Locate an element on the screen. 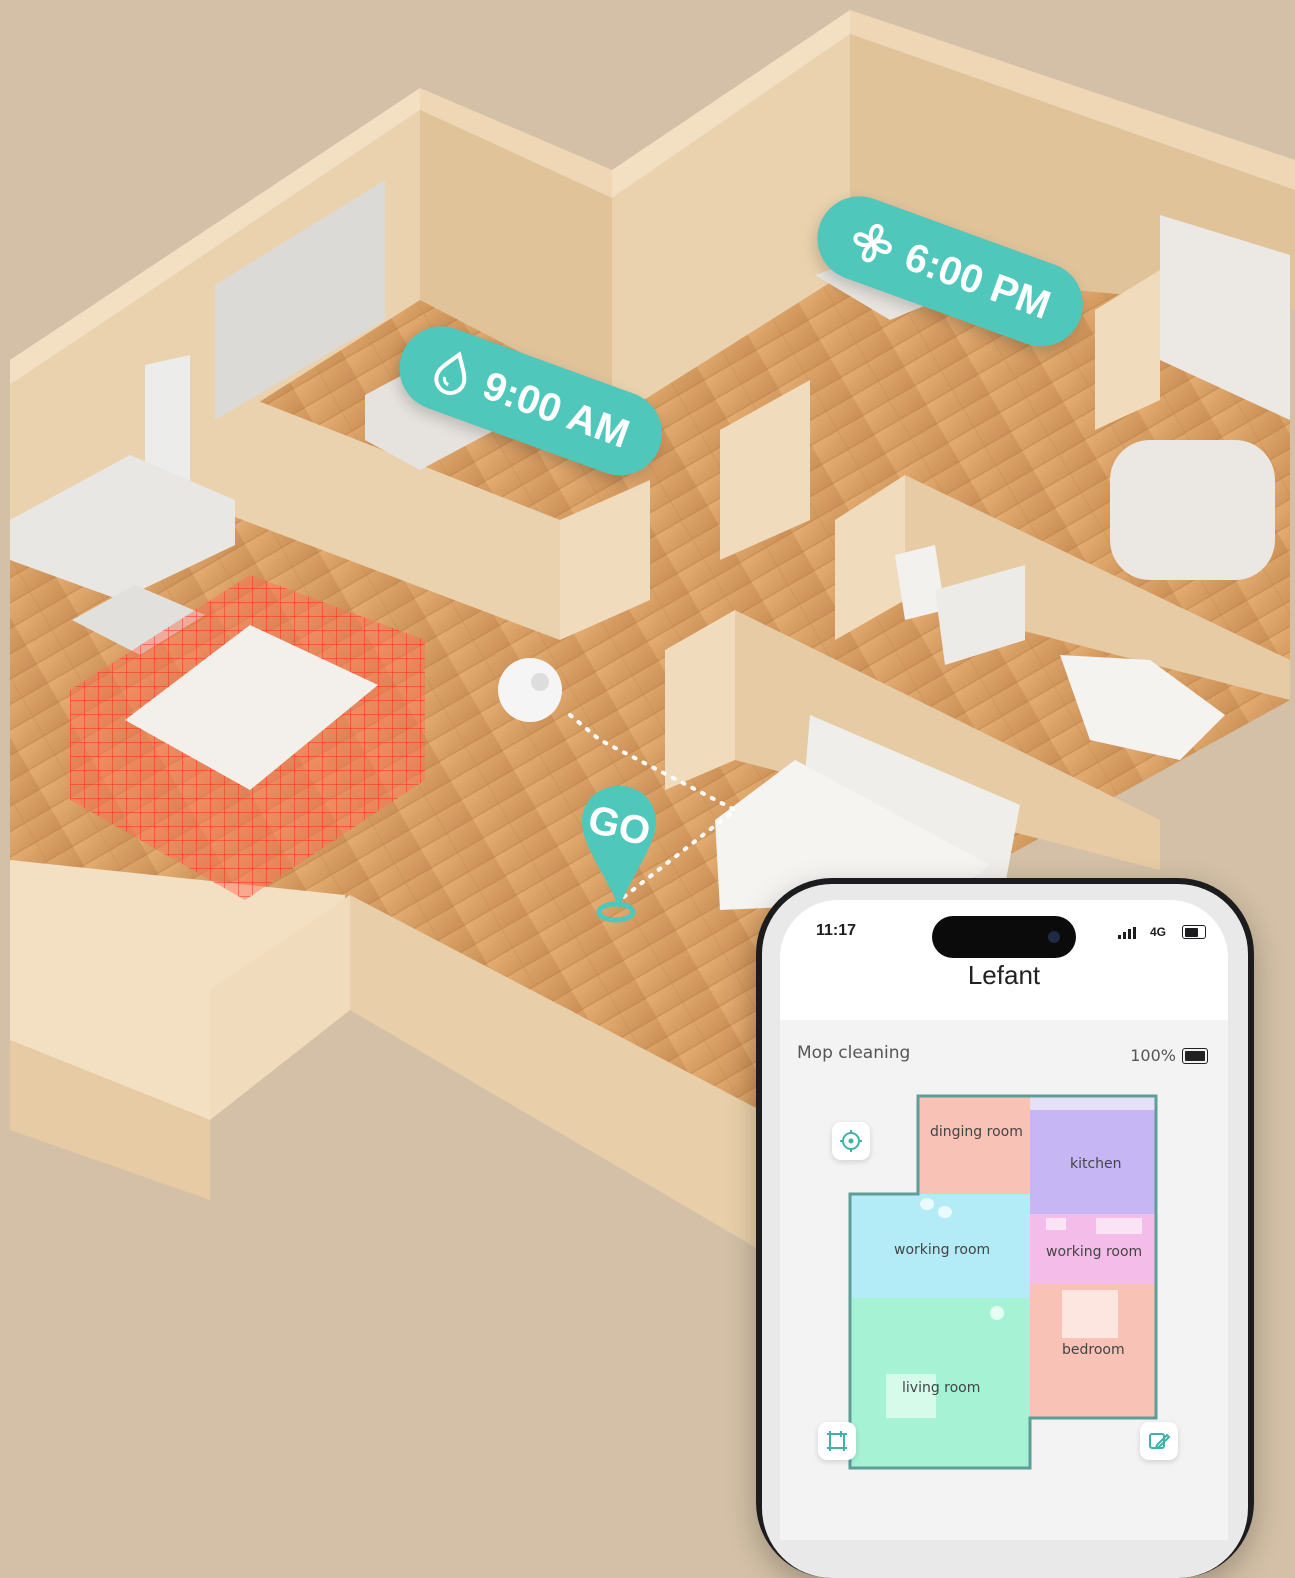  edit-map-button is located at coordinates (1159, 1441).